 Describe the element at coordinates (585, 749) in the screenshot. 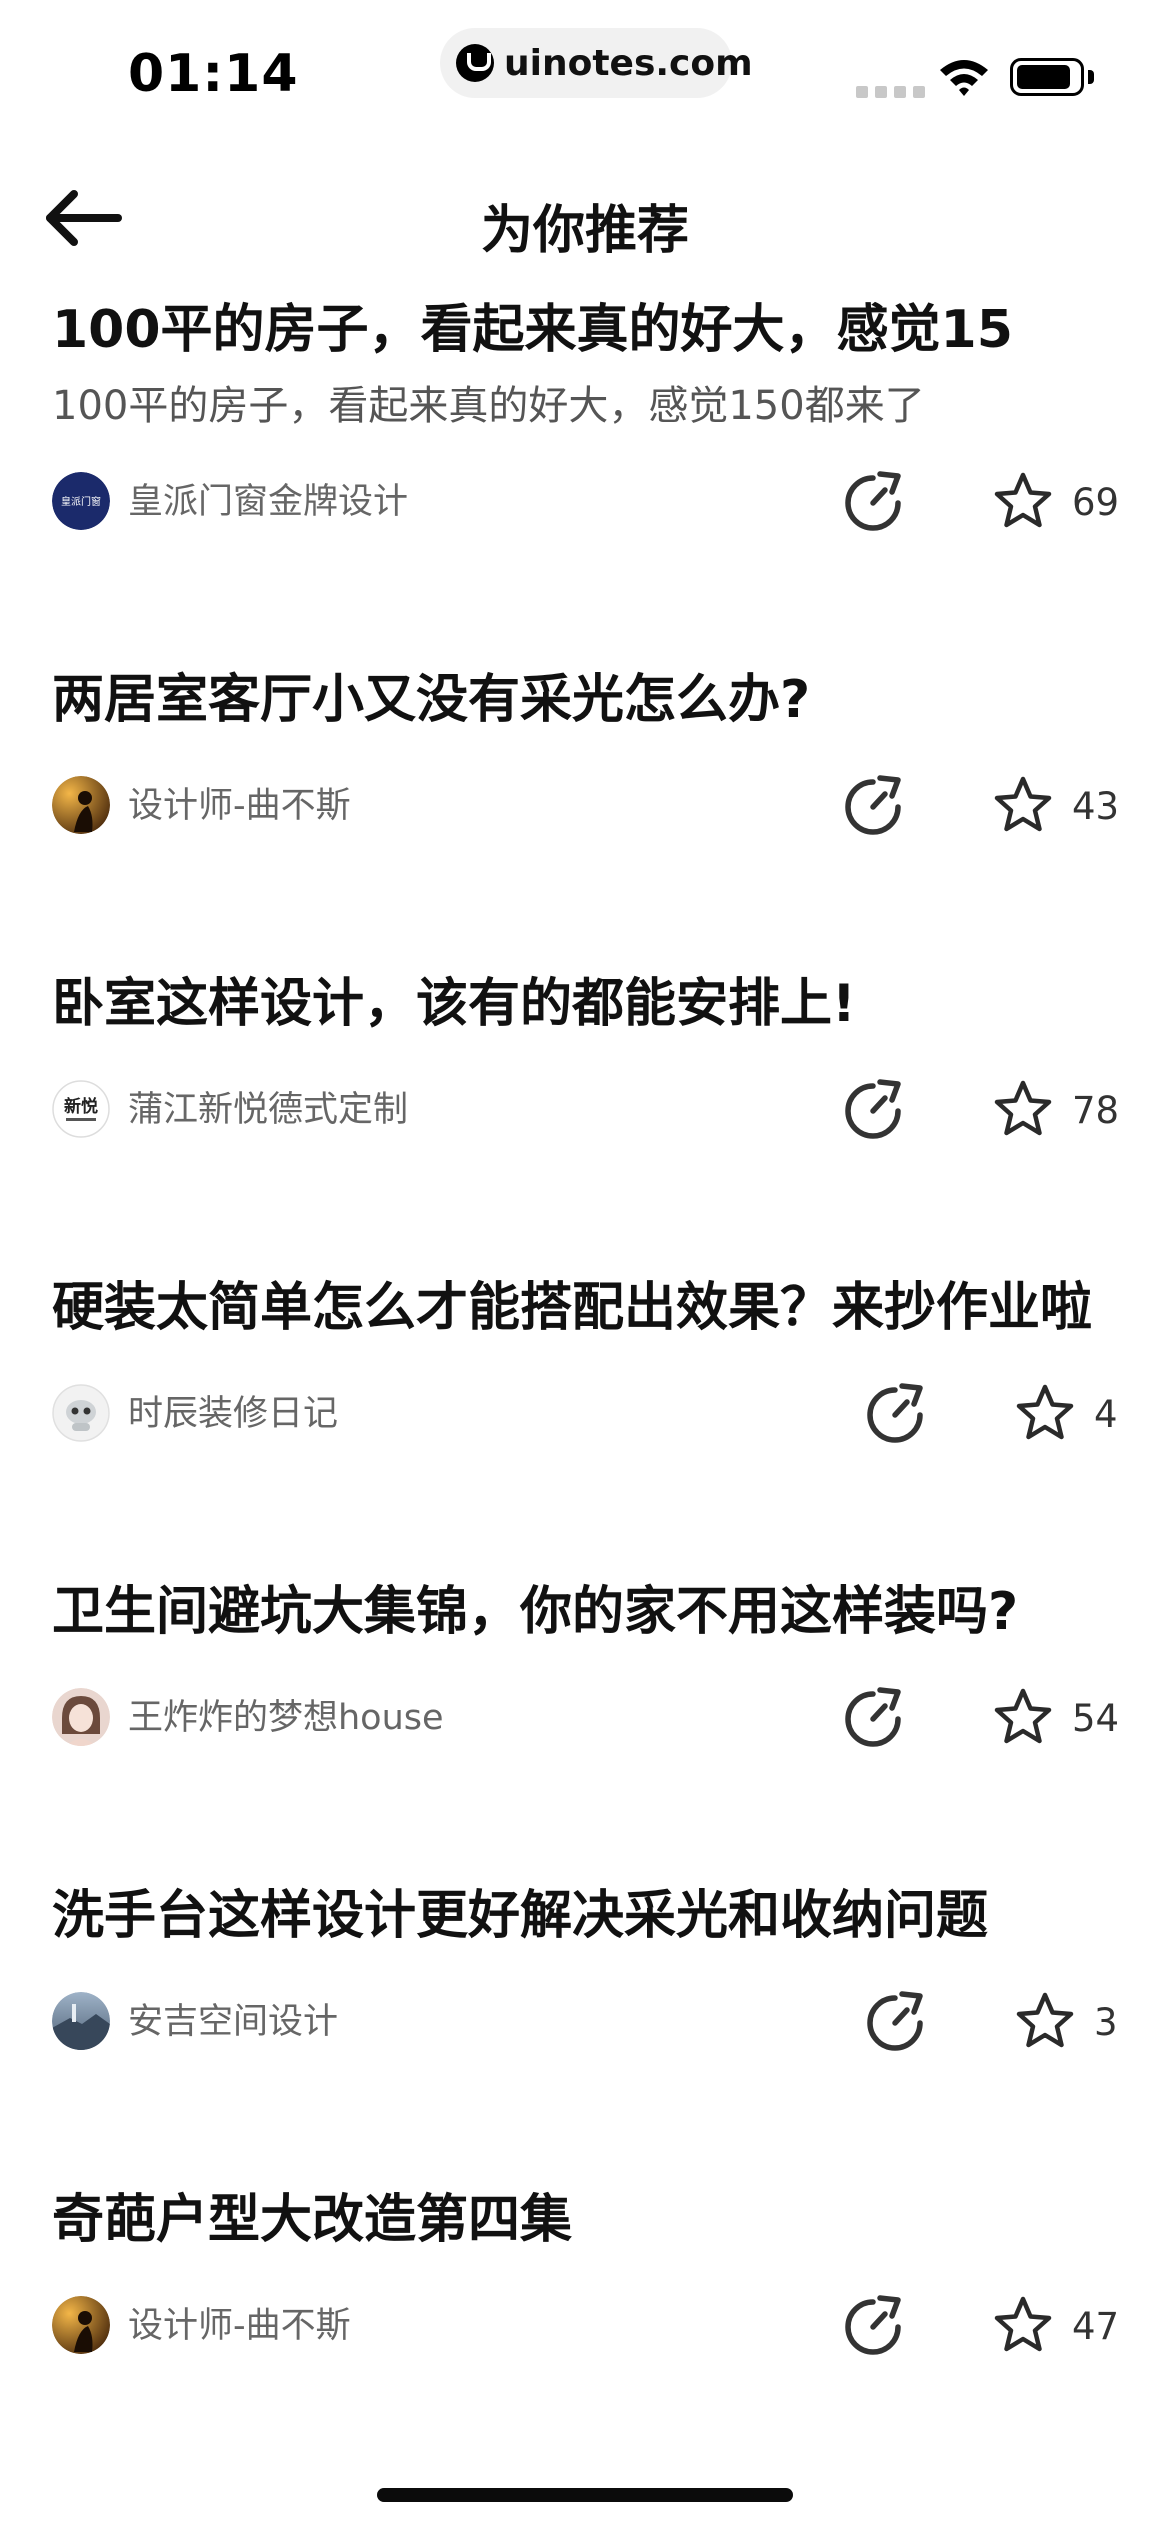

I see `feed-item: 两居室客厅小又没有采光怎么办? 设计师-曲不斯 43` at that location.